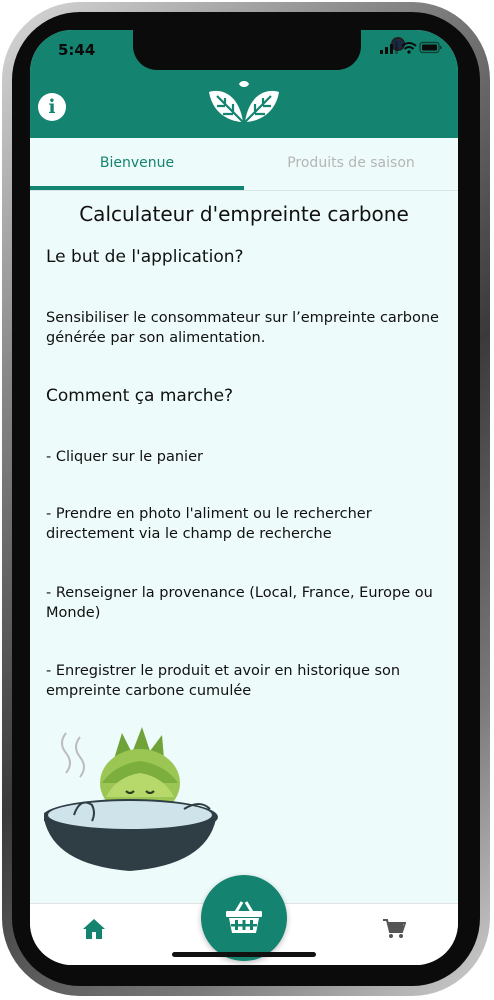 This screenshot has width=494, height=1000. What do you see at coordinates (145, 257) in the screenshot?
I see `section-heading-purpose: Le but de l'application?` at bounding box center [145, 257].